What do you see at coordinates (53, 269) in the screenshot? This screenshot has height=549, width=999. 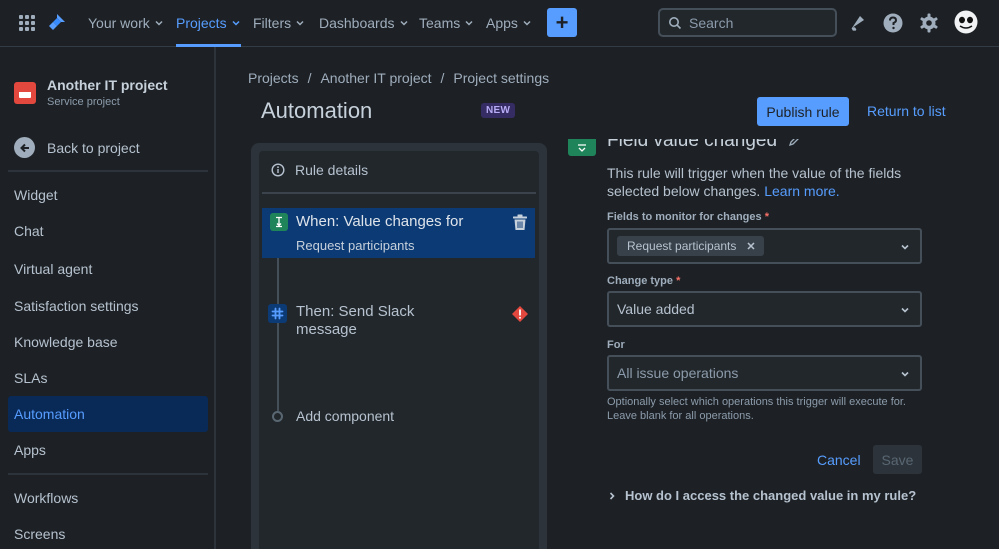 I see `sidebar-item-label: Virtual agent` at bounding box center [53, 269].